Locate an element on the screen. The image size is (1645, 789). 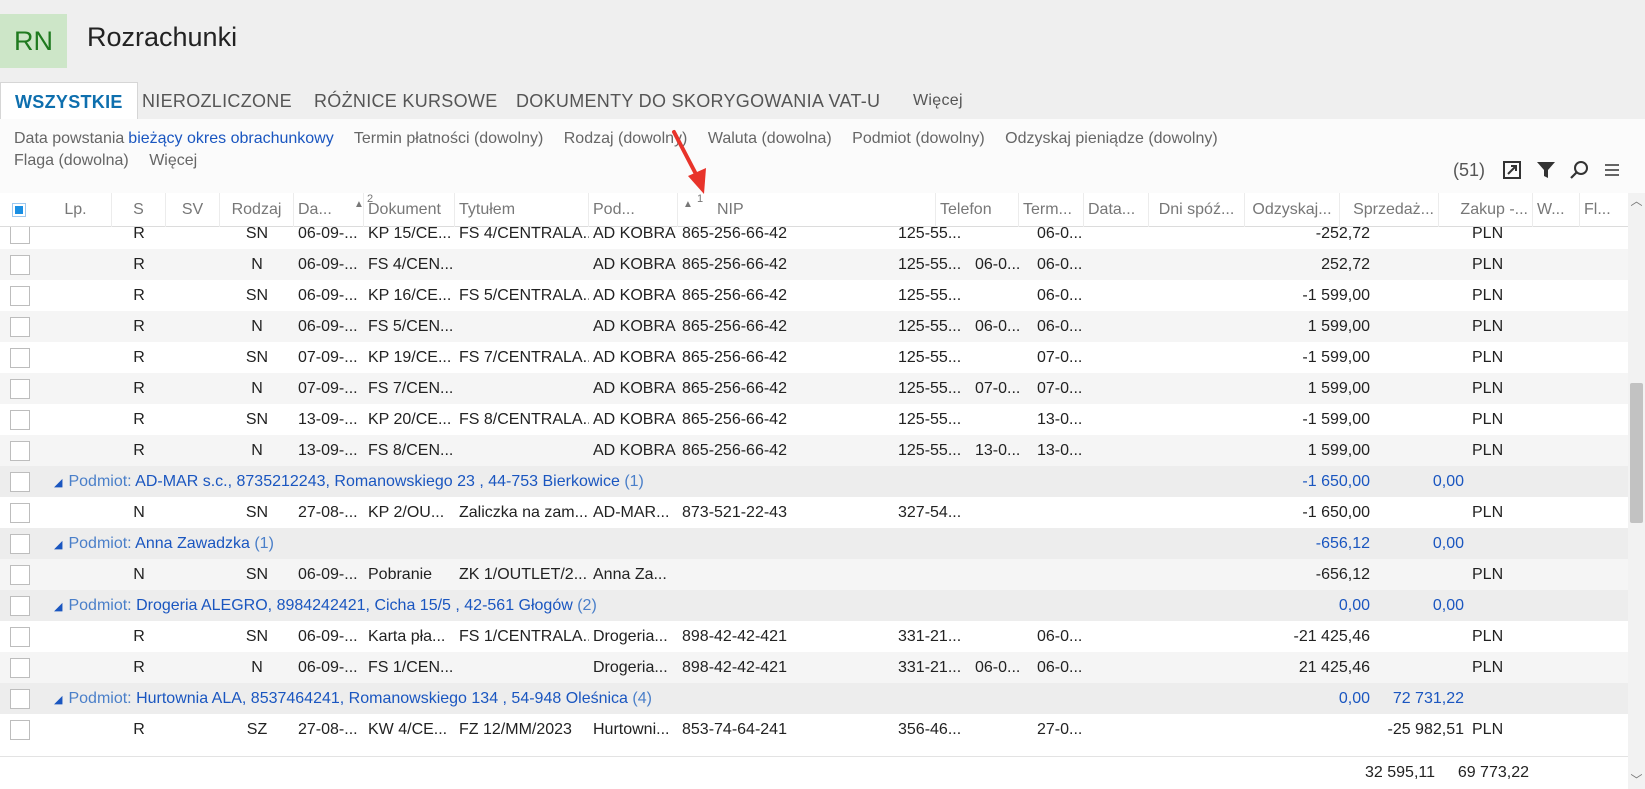
cell-zakup is located at coordinates (1421, 575).